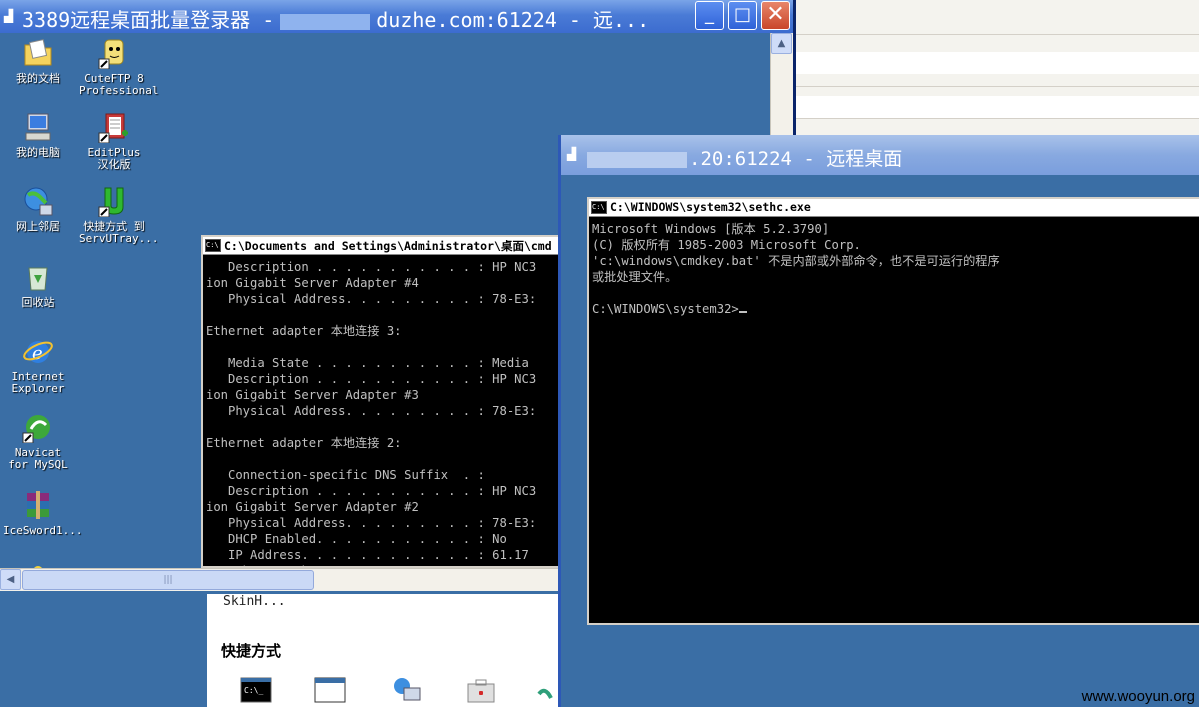 This screenshot has height=707, width=1199. Describe the element at coordinates (775, 15) in the screenshot. I see `close-button: ✕` at that location.